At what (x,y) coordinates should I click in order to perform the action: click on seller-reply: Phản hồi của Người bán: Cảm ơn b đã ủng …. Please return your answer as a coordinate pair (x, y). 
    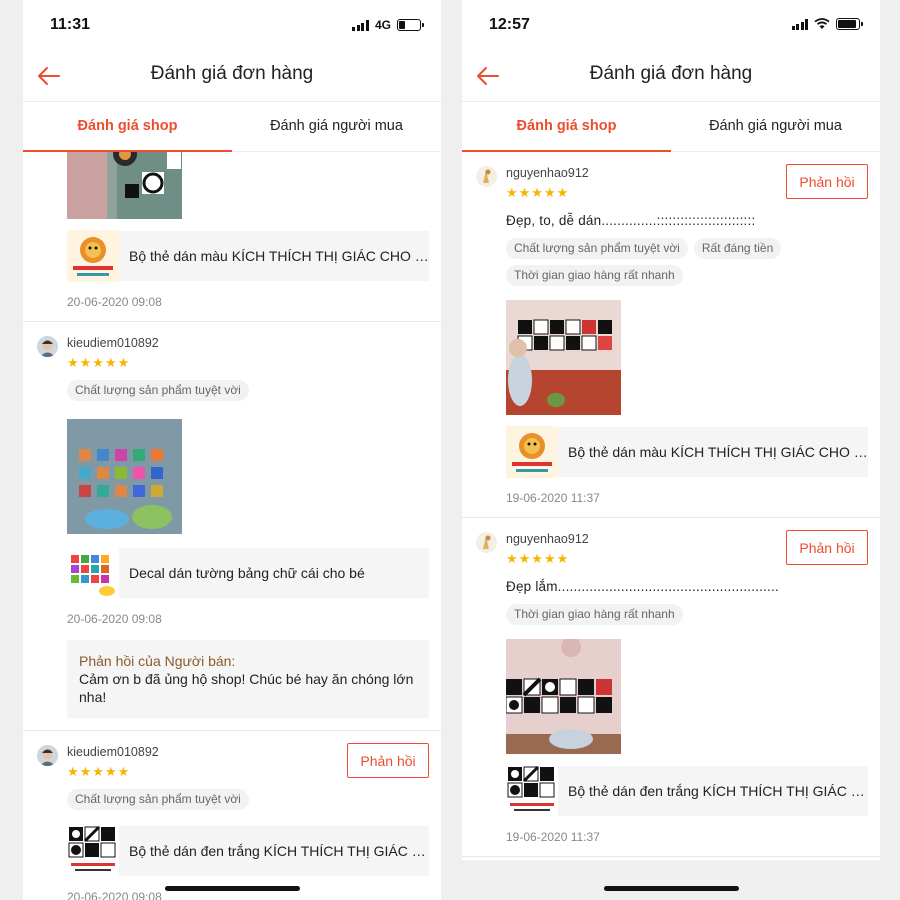
    Looking at the image, I should click on (248, 679).